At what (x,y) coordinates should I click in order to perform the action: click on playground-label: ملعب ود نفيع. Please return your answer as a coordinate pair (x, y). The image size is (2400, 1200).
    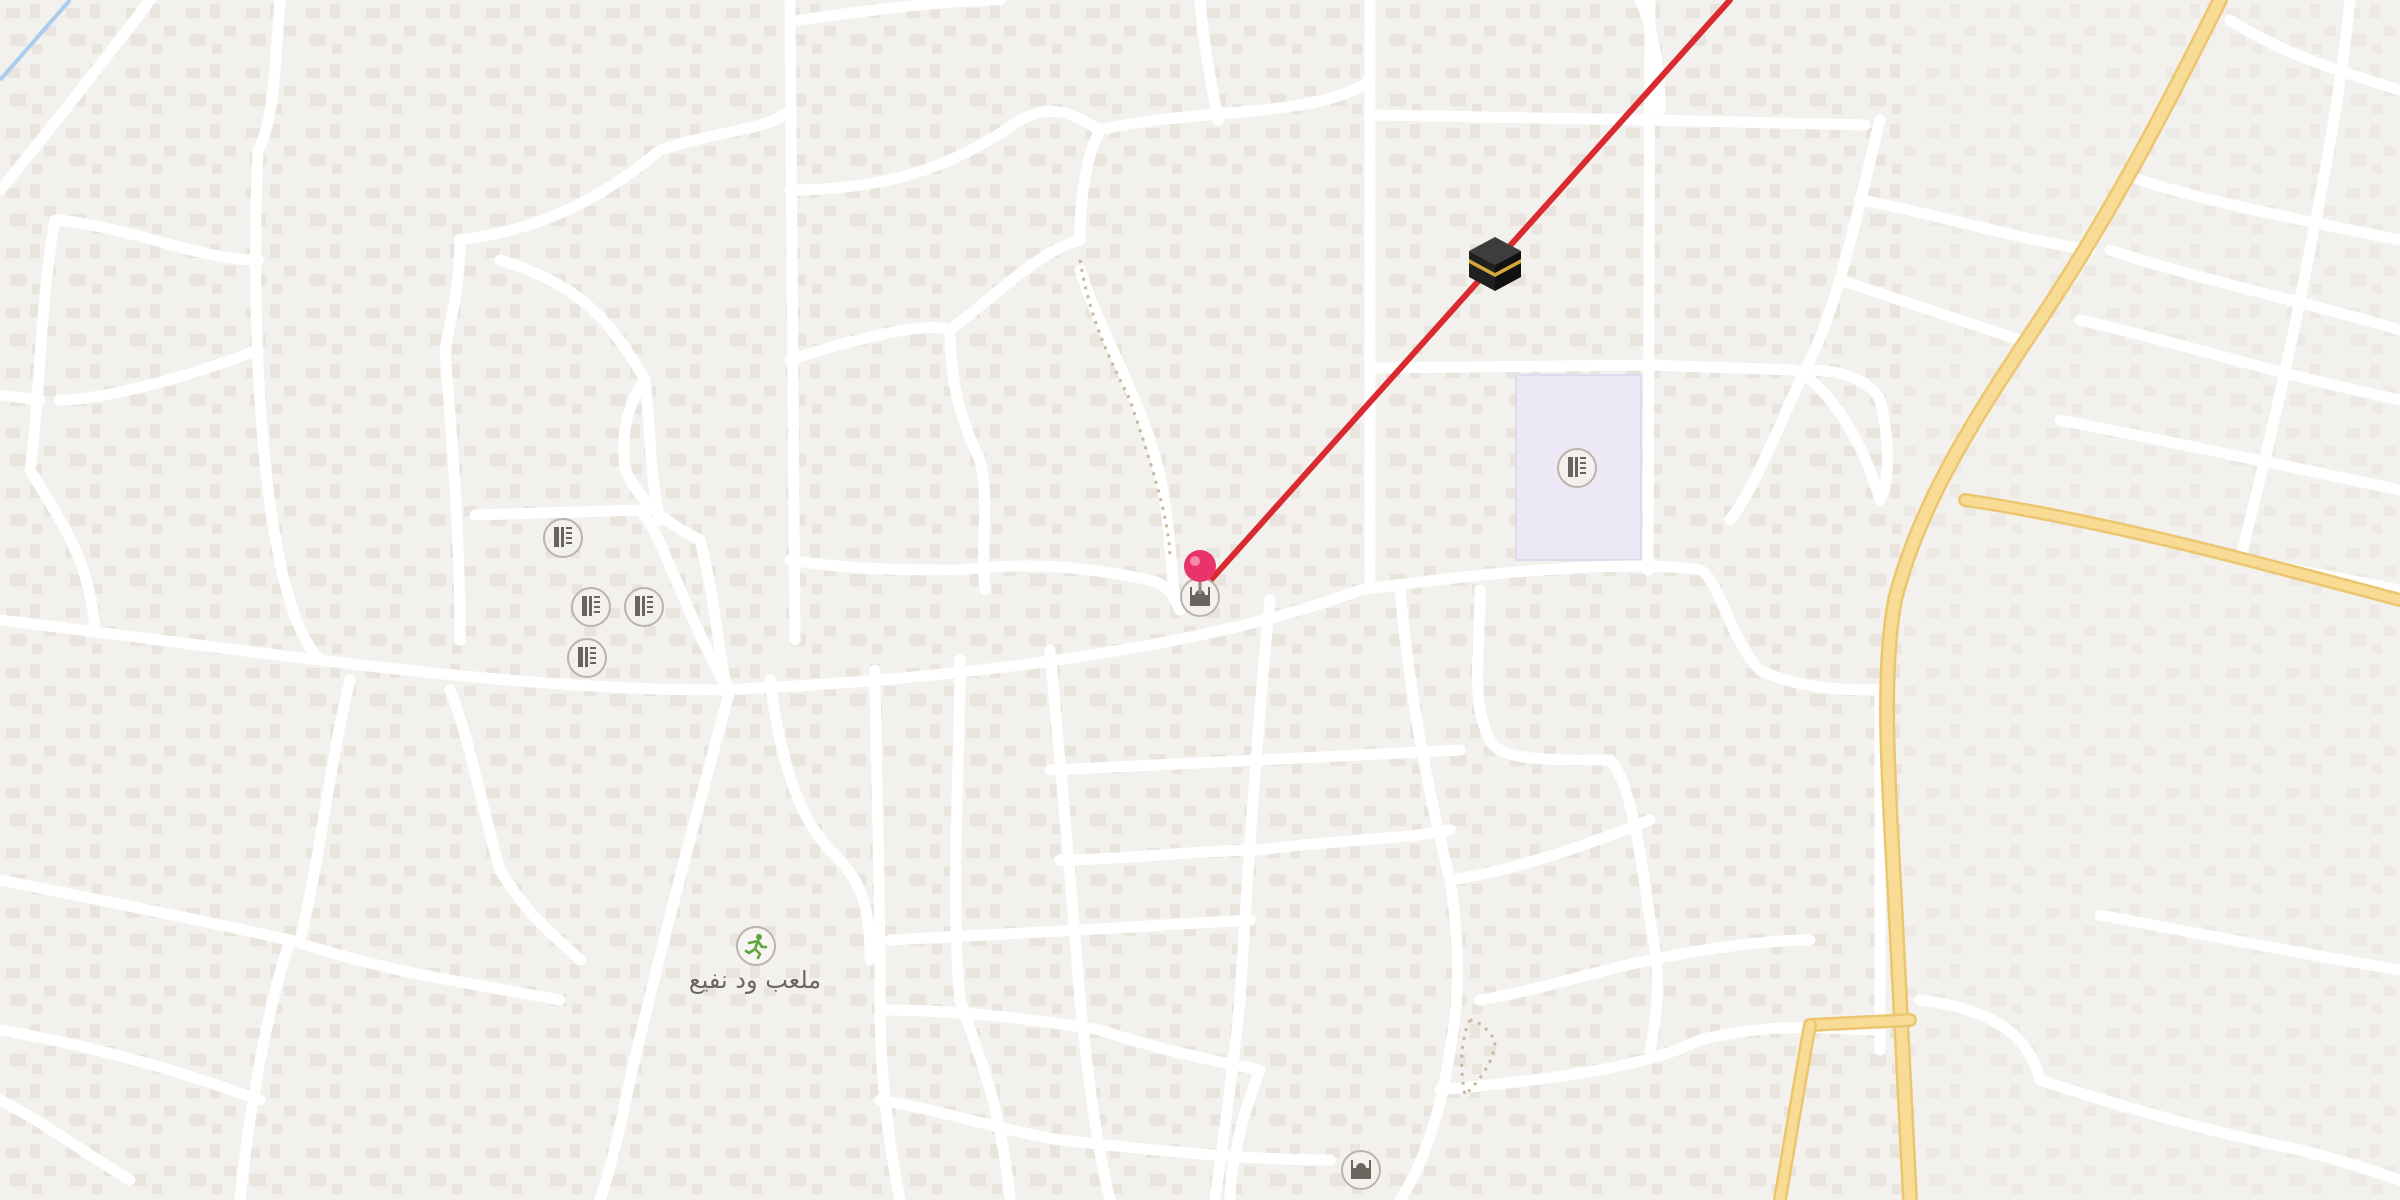
    Looking at the image, I should click on (755, 980).